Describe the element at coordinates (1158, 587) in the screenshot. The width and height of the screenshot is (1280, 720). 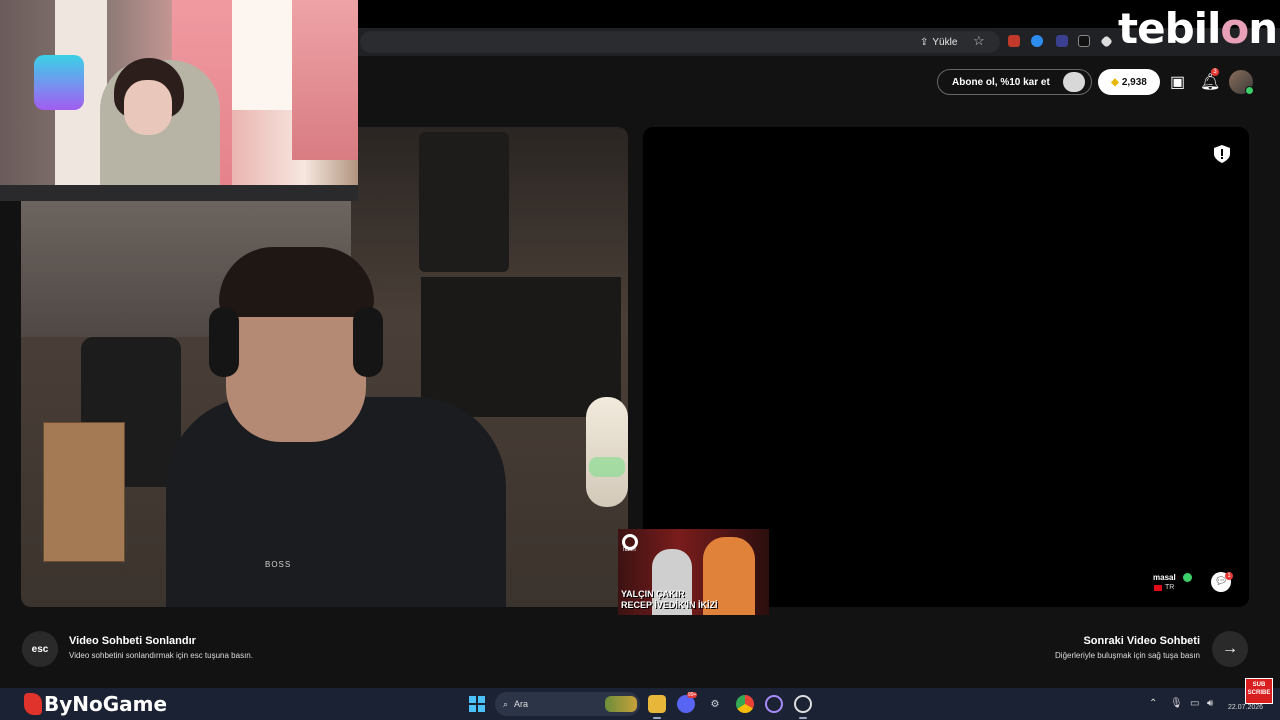
I see `turkey-flag-icon` at that location.